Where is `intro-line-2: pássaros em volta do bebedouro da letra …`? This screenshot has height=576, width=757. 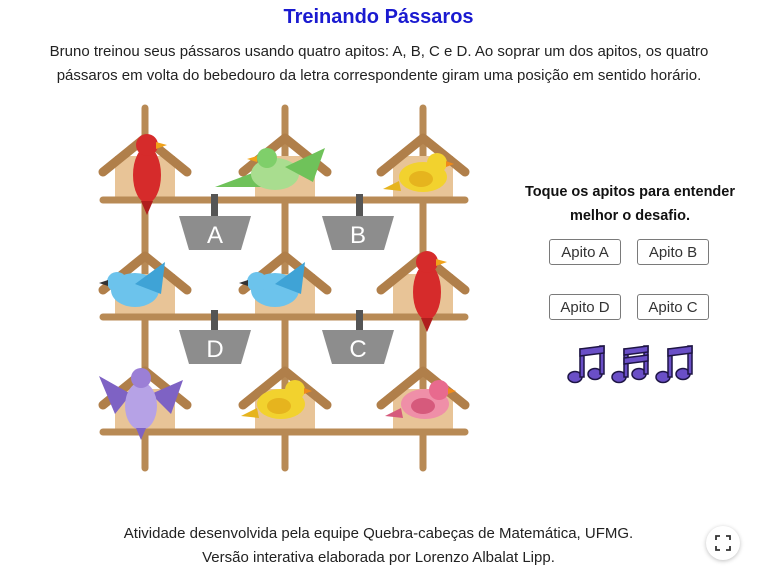
intro-line-2: pássaros em volta do bebedouro da letra … is located at coordinates (379, 75).